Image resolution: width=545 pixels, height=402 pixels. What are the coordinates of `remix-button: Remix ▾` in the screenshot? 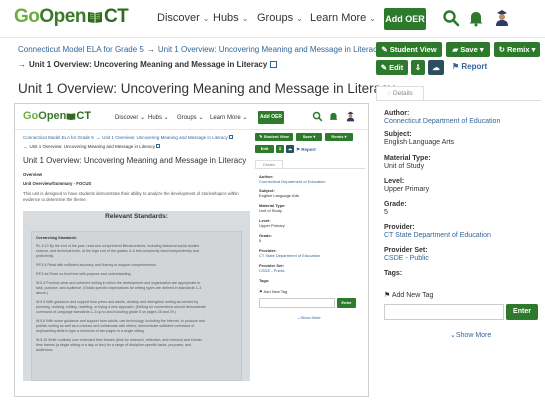 It's located at (339, 137).